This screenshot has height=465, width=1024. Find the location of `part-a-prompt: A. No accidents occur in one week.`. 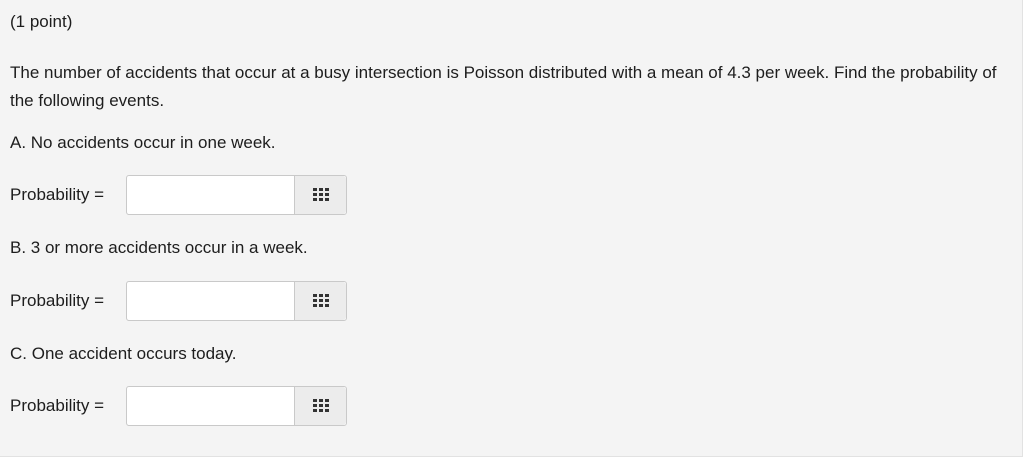

part-a-prompt: A. No accidents occur in one week. is located at coordinates (143, 142).